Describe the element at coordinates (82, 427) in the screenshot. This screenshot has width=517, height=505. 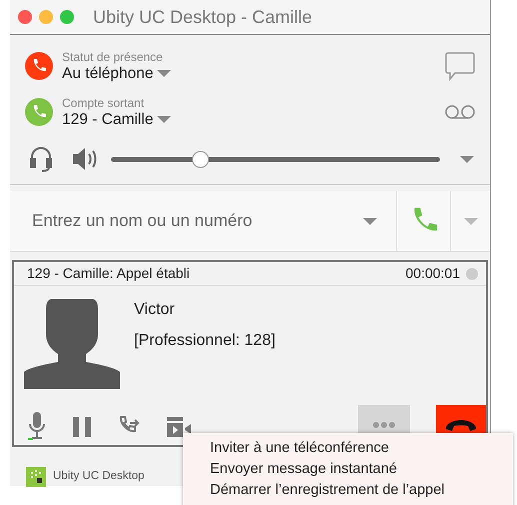
I see `pause-icon` at that location.